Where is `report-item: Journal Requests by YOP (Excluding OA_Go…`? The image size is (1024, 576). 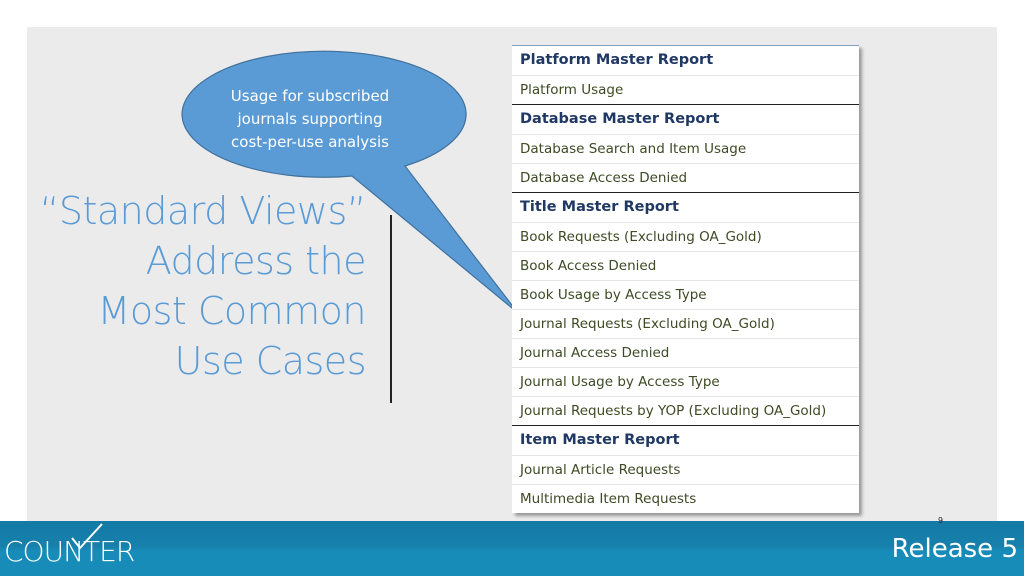 report-item: Journal Requests by YOP (Excluding OA_Go… is located at coordinates (685, 411).